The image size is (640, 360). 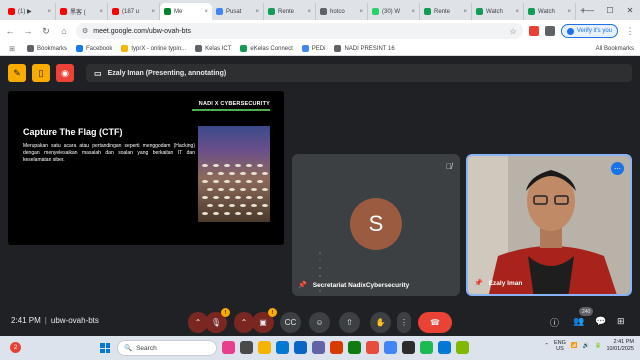 What do you see at coordinates (318, 347) in the screenshot?
I see `teams-icon` at bounding box center [318, 347].